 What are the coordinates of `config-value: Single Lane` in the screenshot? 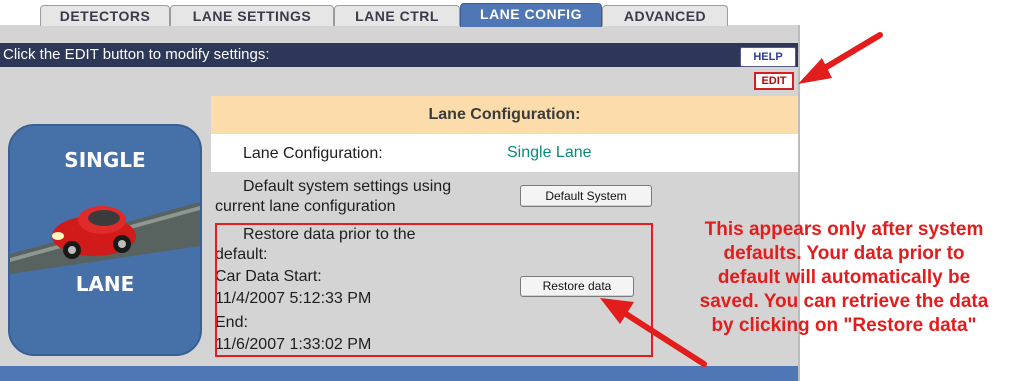 It's located at (549, 152).